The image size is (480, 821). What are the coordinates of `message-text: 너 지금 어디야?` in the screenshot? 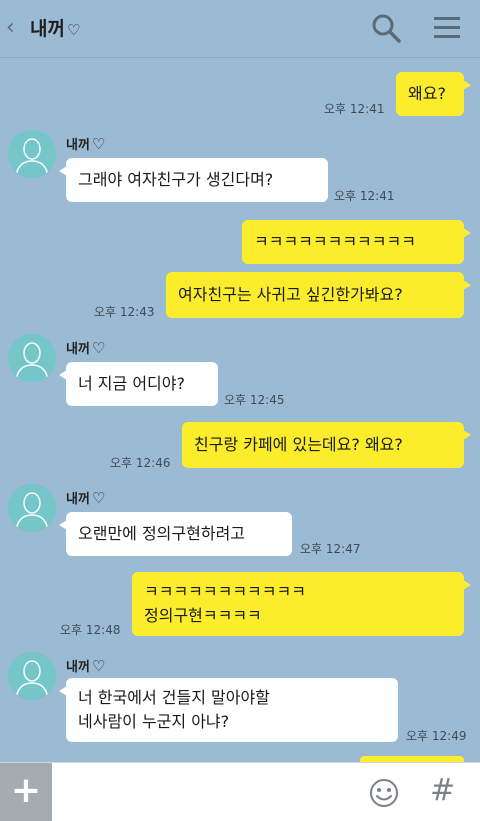 It's located at (131, 383).